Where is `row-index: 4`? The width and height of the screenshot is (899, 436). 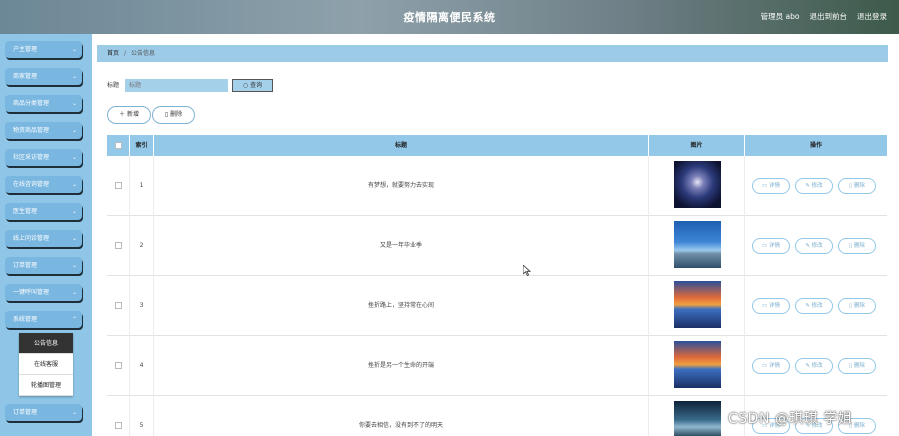
row-index: 4 is located at coordinates (142, 366).